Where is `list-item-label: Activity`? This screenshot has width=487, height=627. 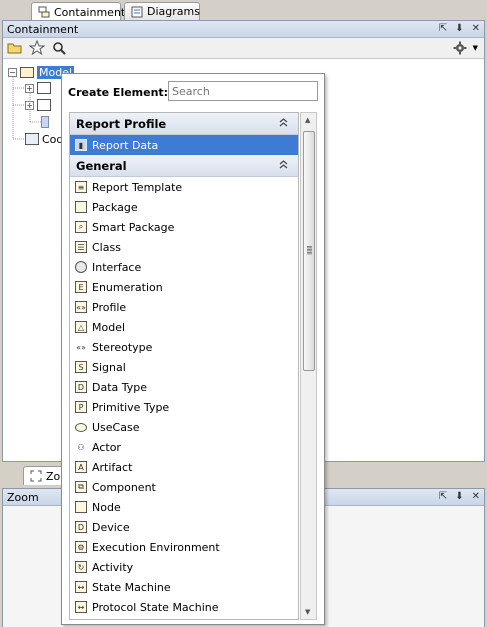 list-item-label: Activity is located at coordinates (113, 567).